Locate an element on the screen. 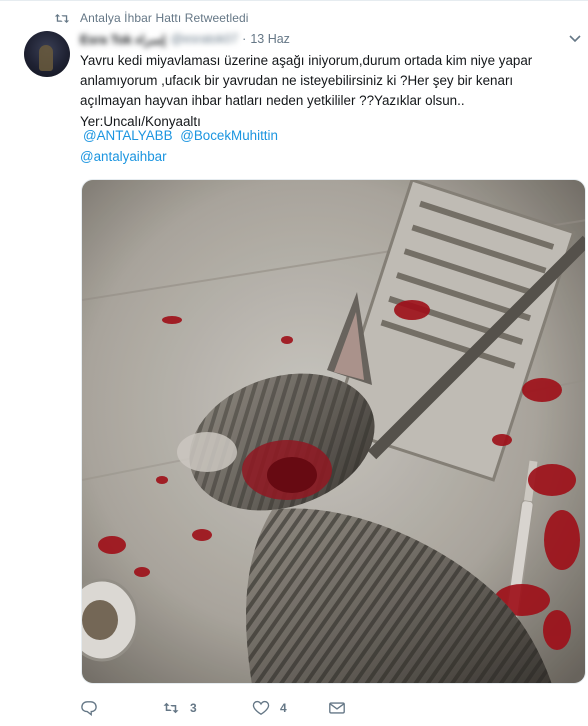  author-name: Esra Tok إسراء is located at coordinates (123, 39).